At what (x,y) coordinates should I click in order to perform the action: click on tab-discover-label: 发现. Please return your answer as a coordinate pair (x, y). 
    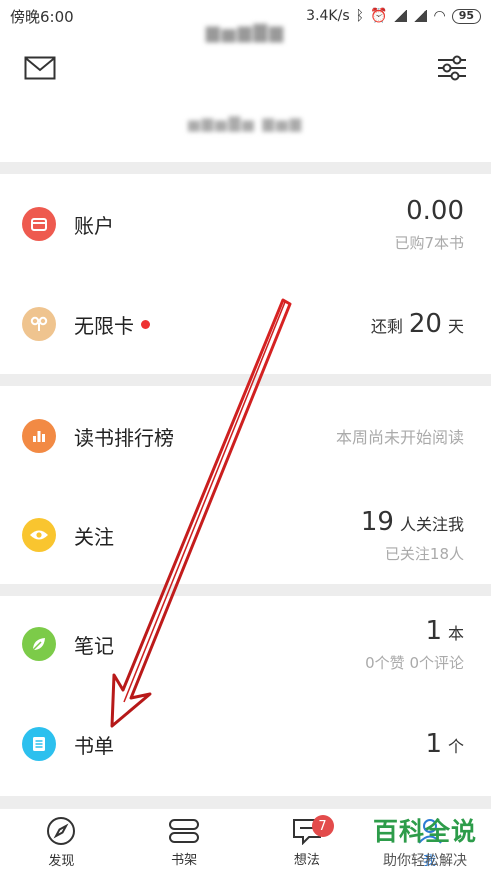
    Looking at the image, I should click on (61, 861).